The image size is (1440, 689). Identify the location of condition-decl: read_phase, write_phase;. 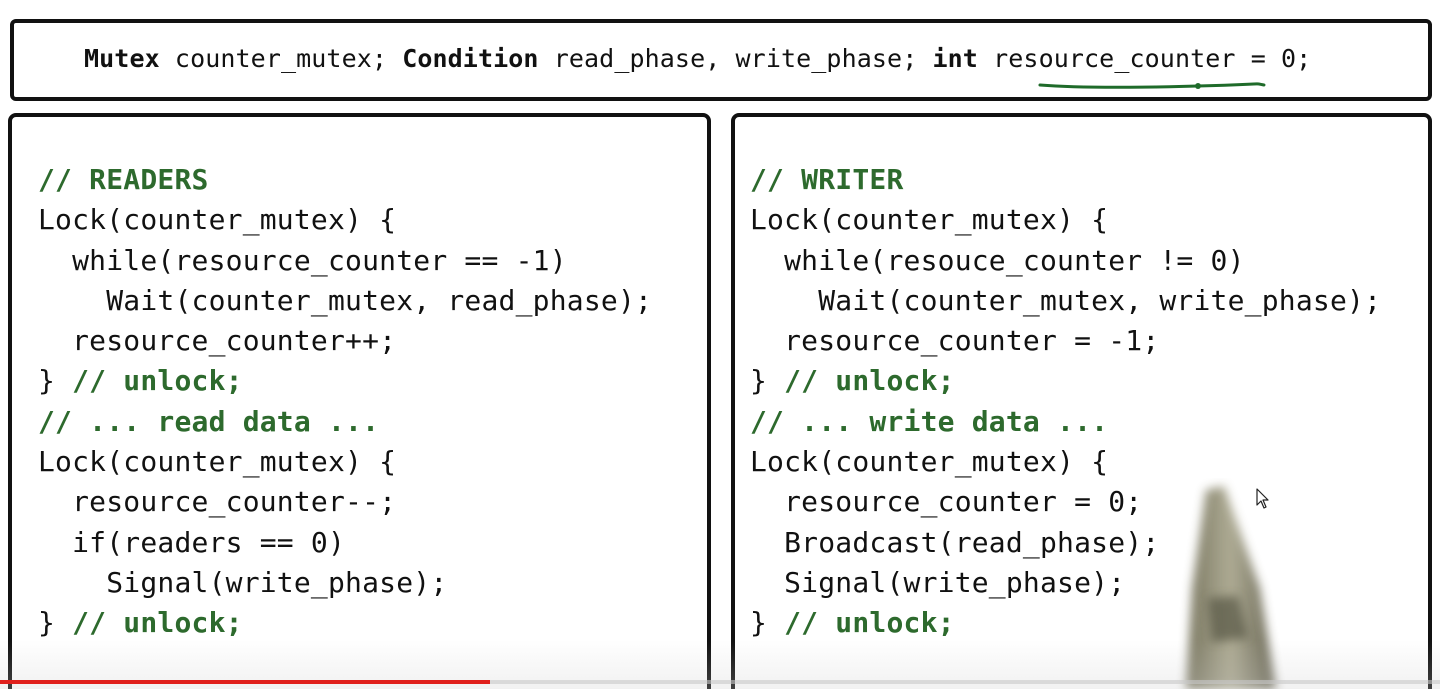
(735, 58).